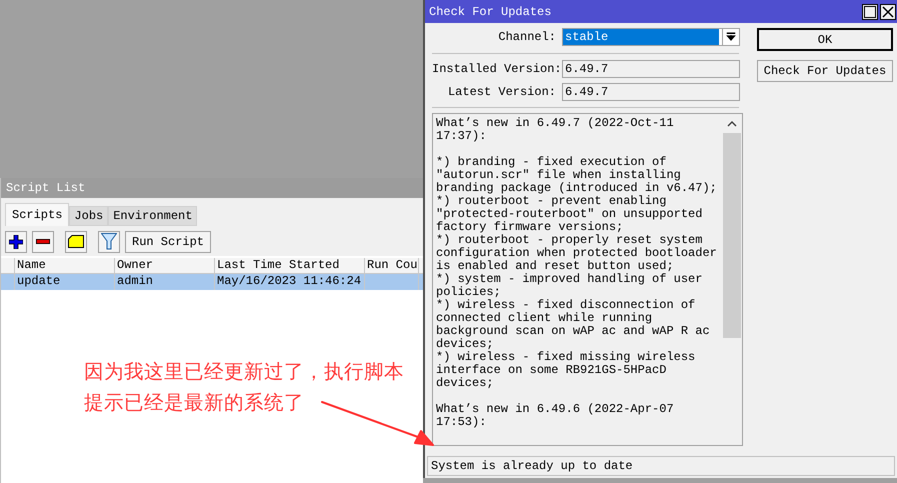 The height and width of the screenshot is (483, 897). I want to click on table-cell: admin, so click(135, 281).